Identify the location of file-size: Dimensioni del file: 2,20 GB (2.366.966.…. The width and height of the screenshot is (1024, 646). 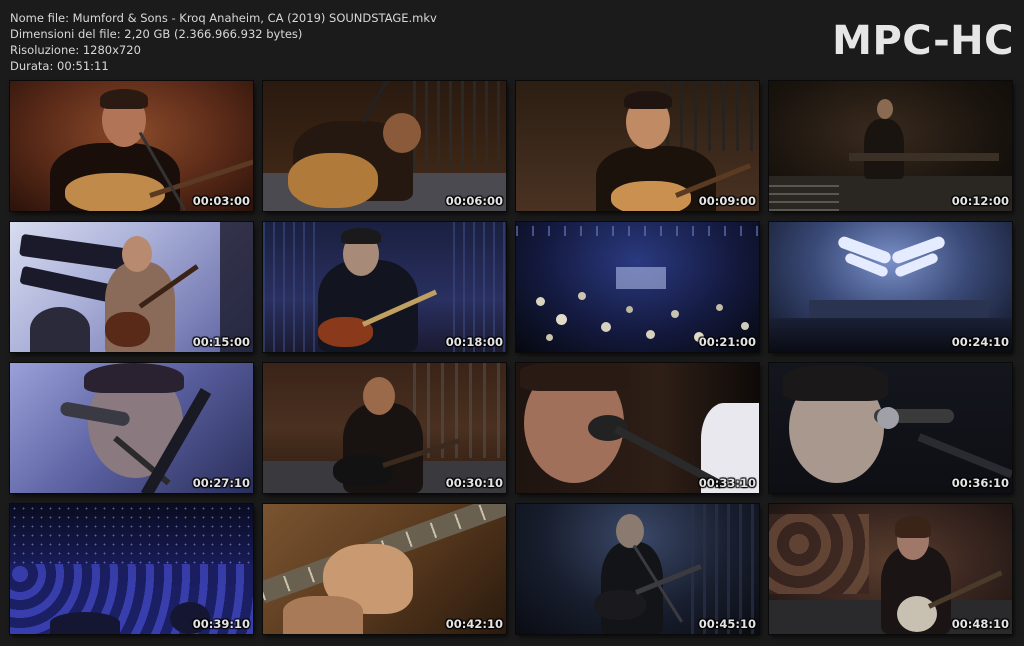
(156, 34).